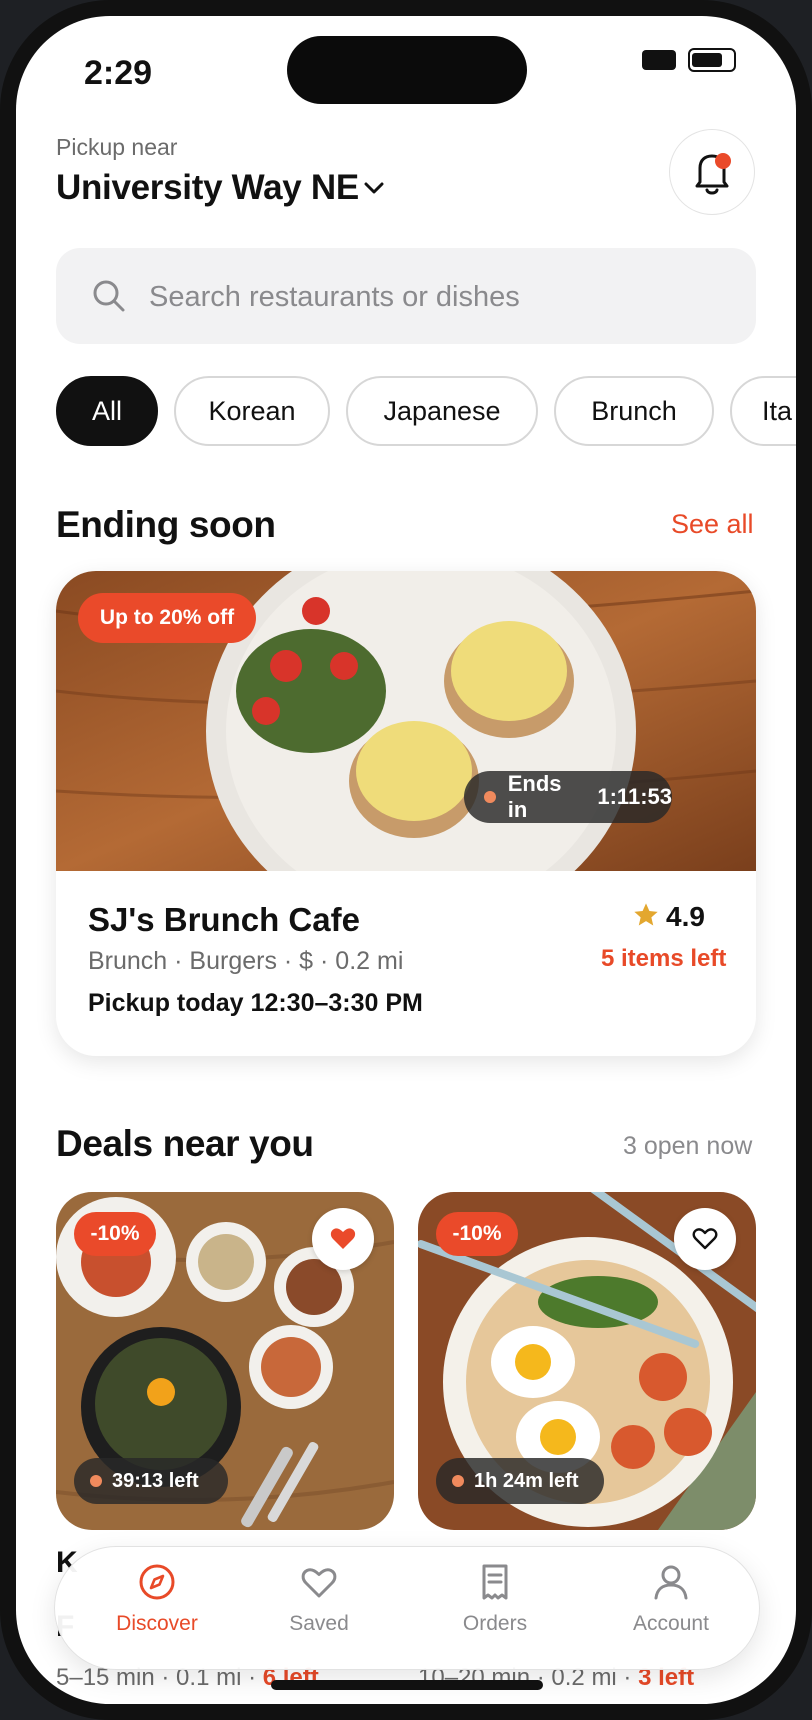 This screenshot has height=1720, width=812. I want to click on open-now-count: 3 open now, so click(688, 1146).